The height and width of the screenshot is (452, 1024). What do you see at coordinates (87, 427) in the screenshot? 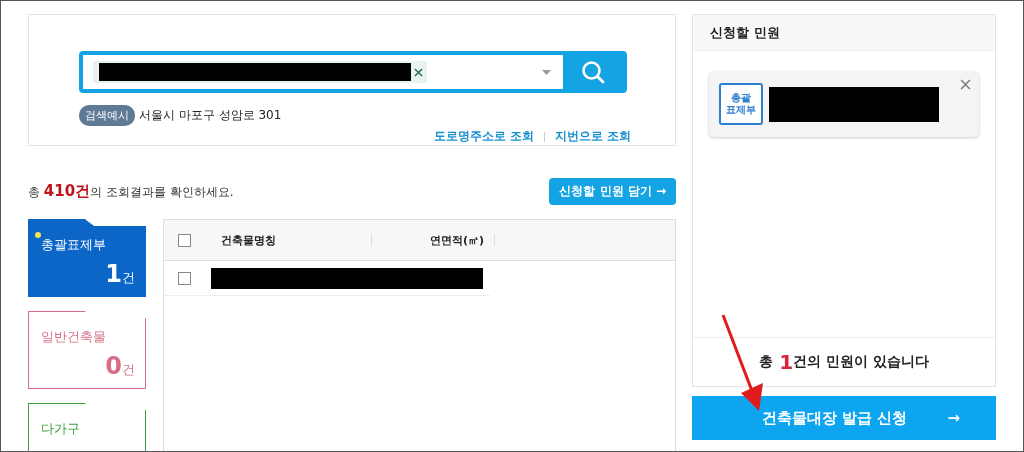
I see `category-card: 다가구` at bounding box center [87, 427].